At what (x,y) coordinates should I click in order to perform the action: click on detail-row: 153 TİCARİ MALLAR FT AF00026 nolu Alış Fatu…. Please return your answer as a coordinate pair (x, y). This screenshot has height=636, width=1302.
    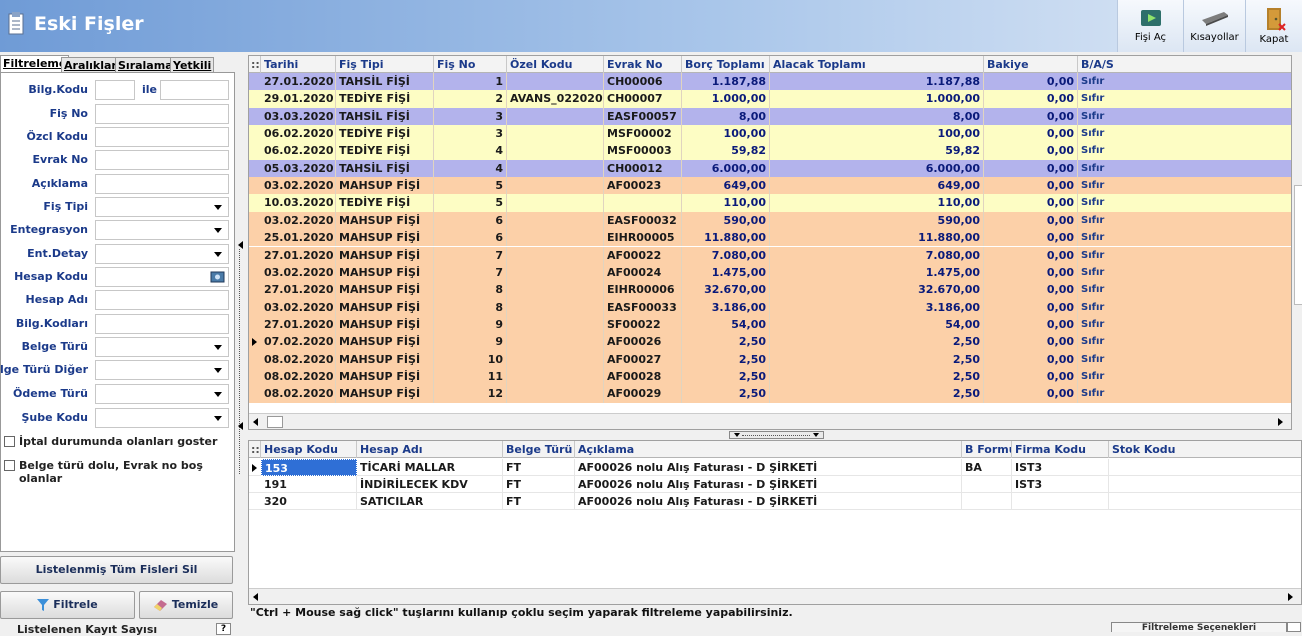
    Looking at the image, I should click on (775, 467).